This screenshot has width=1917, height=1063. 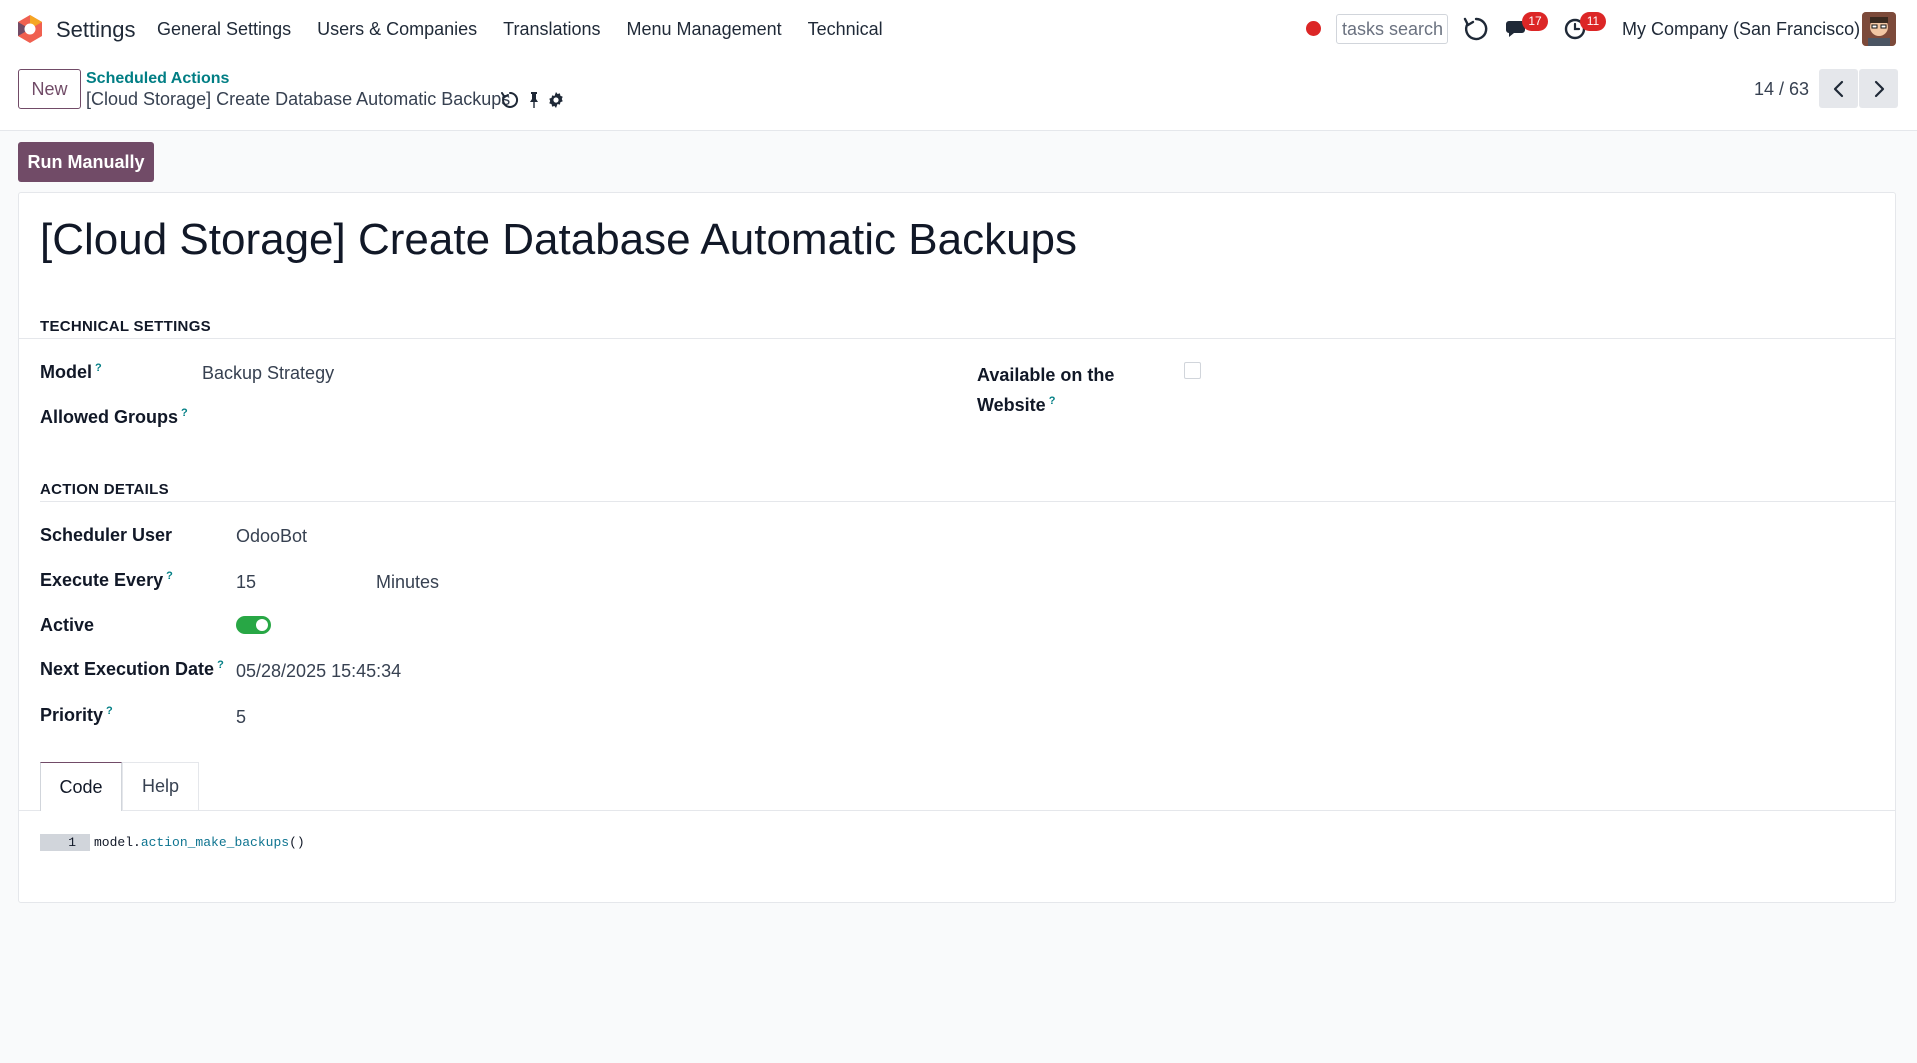 I want to click on user-avatar, so click(x=1879, y=29).